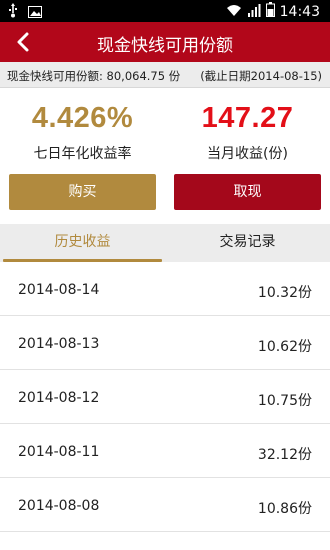 This screenshot has height=550, width=330. I want to click on title-bar: 现金快线可用份额, so click(165, 42).